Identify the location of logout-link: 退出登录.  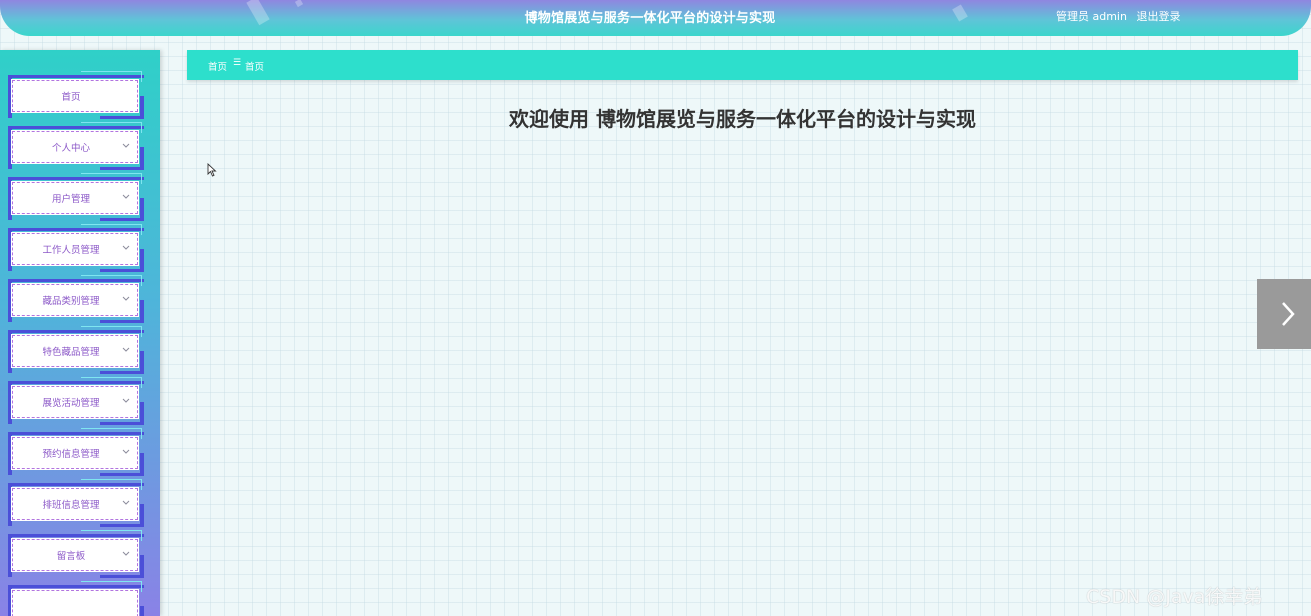
(1158, 16).